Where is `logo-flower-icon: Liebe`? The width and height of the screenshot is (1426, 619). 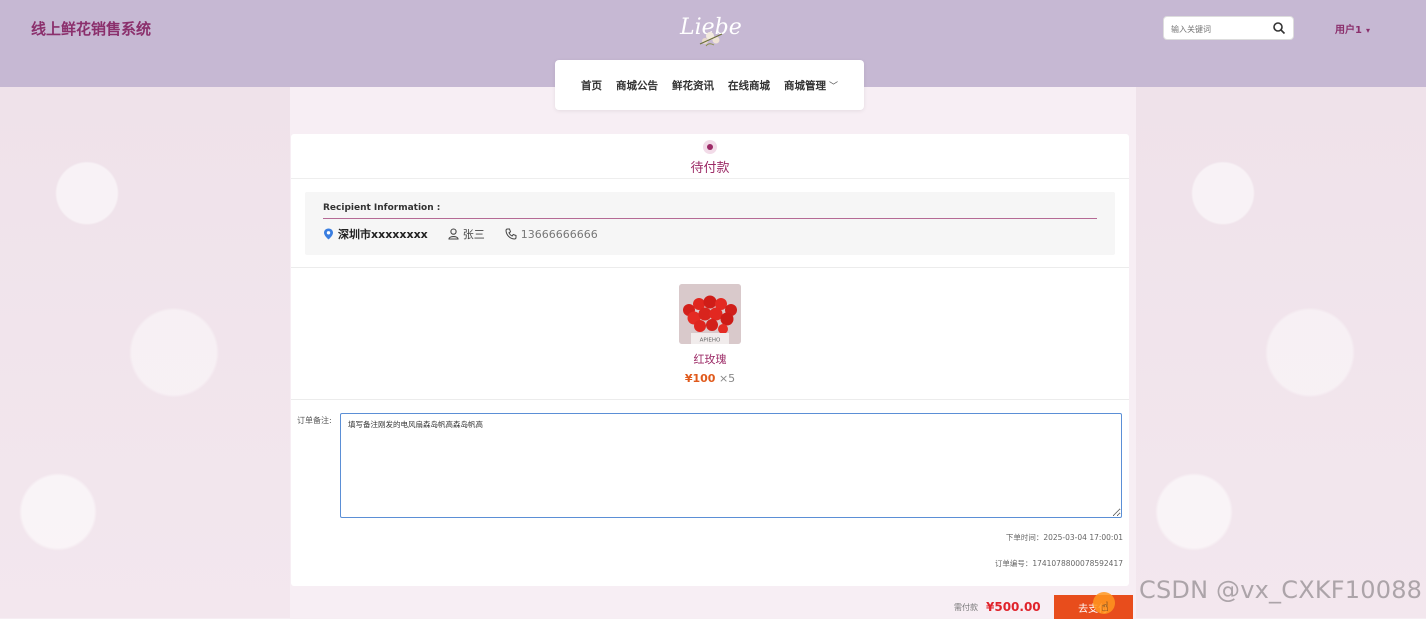 logo-flower-icon: Liebe is located at coordinates (711, 27).